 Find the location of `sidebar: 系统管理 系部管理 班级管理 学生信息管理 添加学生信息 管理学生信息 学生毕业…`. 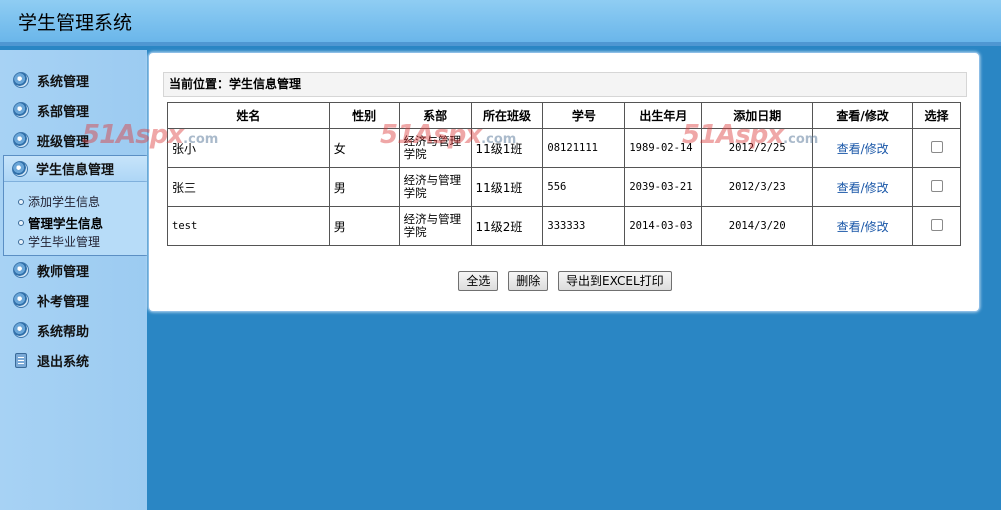

sidebar: 系统管理 系部管理 班级管理 学生信息管理 添加学生信息 管理学生信息 学生毕业… is located at coordinates (73, 280).